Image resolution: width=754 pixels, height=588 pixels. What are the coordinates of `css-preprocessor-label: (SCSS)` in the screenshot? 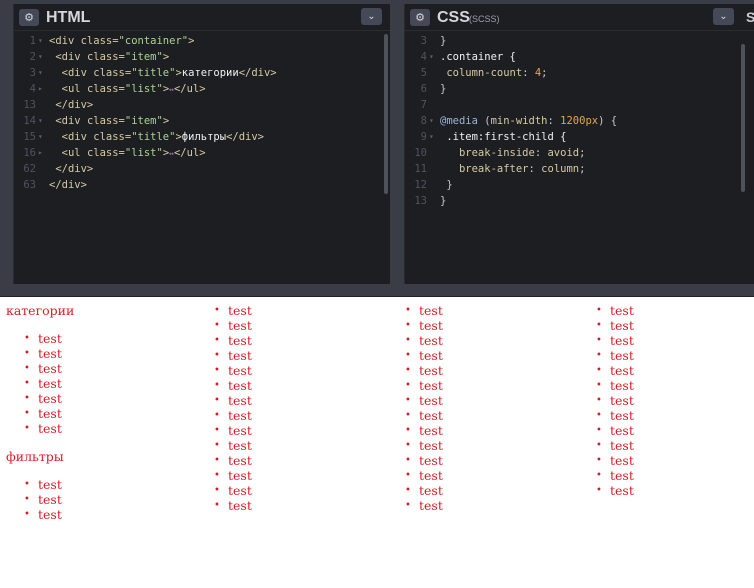 It's located at (484, 19).